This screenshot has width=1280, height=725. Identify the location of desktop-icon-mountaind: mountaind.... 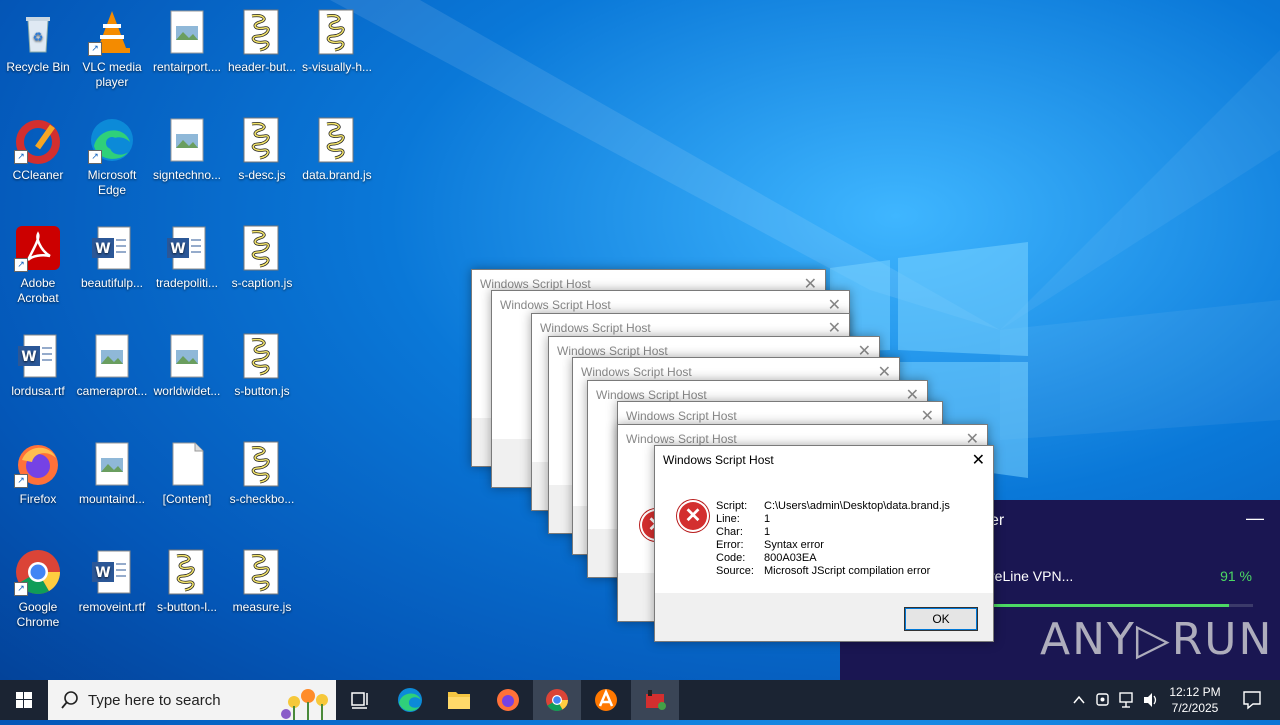
(112, 469).